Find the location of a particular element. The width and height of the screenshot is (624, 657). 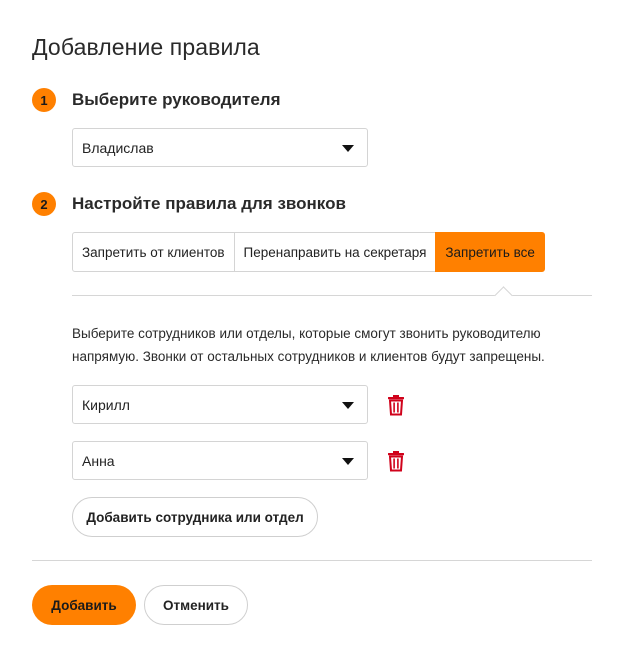

employee-select-value: Кирилл is located at coordinates (106, 404).